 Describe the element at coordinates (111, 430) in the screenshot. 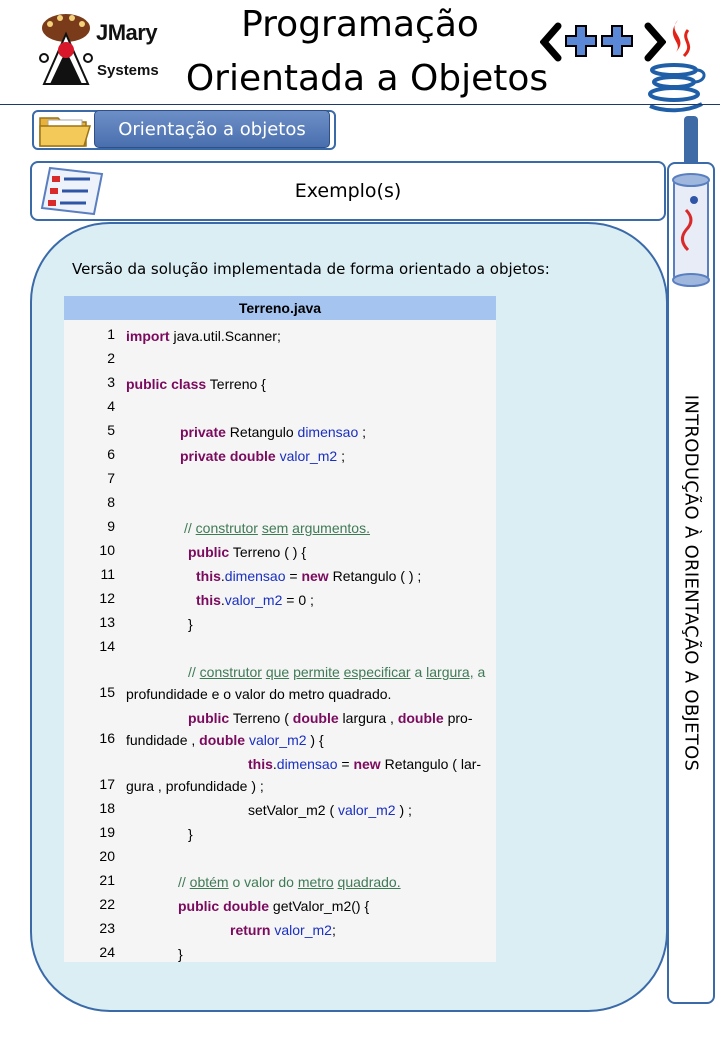

I see `line-number: 5` at that location.